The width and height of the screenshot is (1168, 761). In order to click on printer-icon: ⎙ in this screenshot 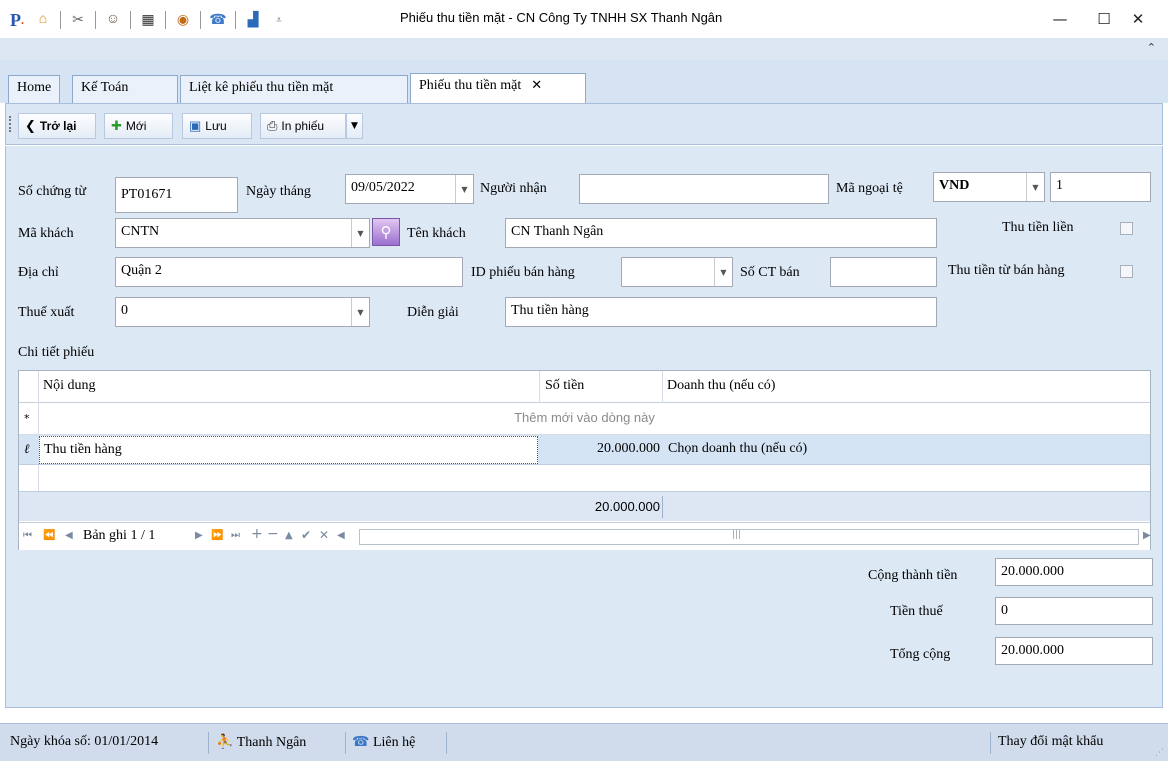, I will do `click(272, 125)`.